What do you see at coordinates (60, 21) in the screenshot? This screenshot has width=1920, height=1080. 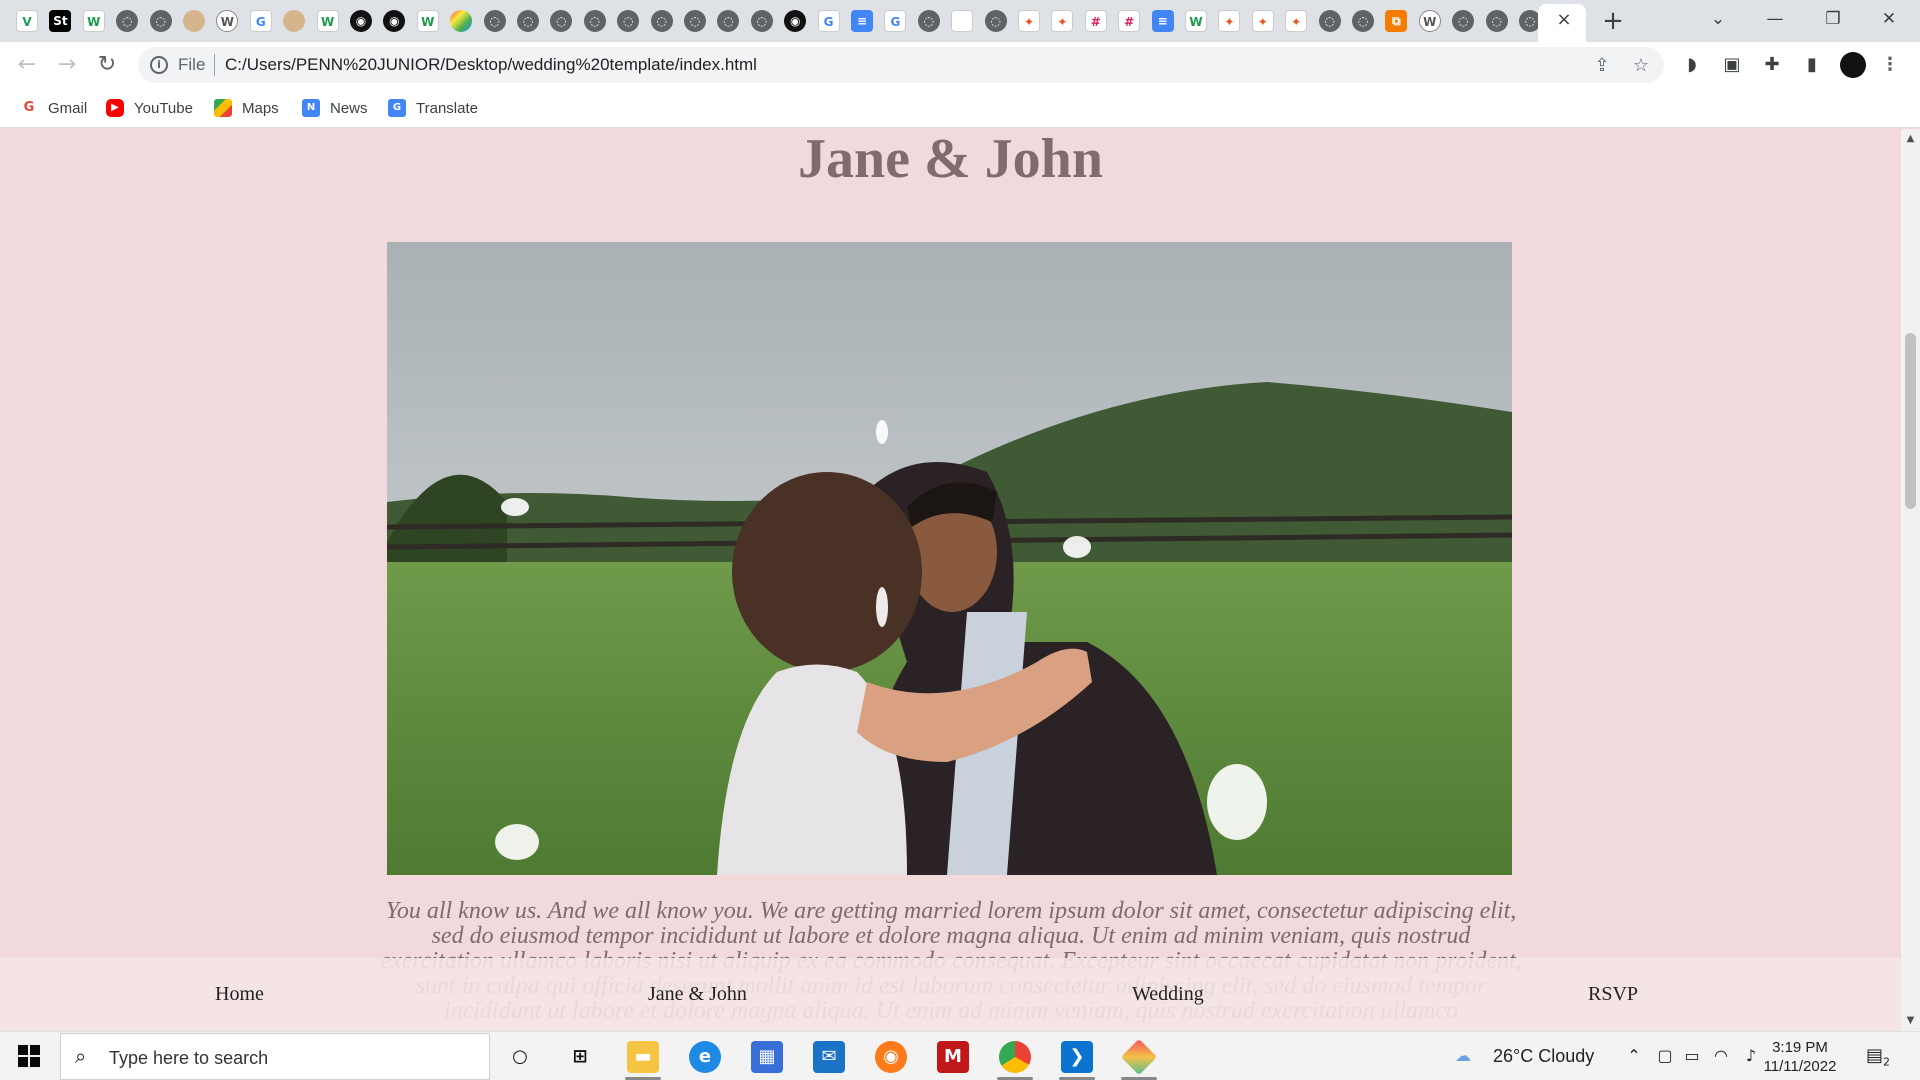 I see `studio-icon: St` at bounding box center [60, 21].